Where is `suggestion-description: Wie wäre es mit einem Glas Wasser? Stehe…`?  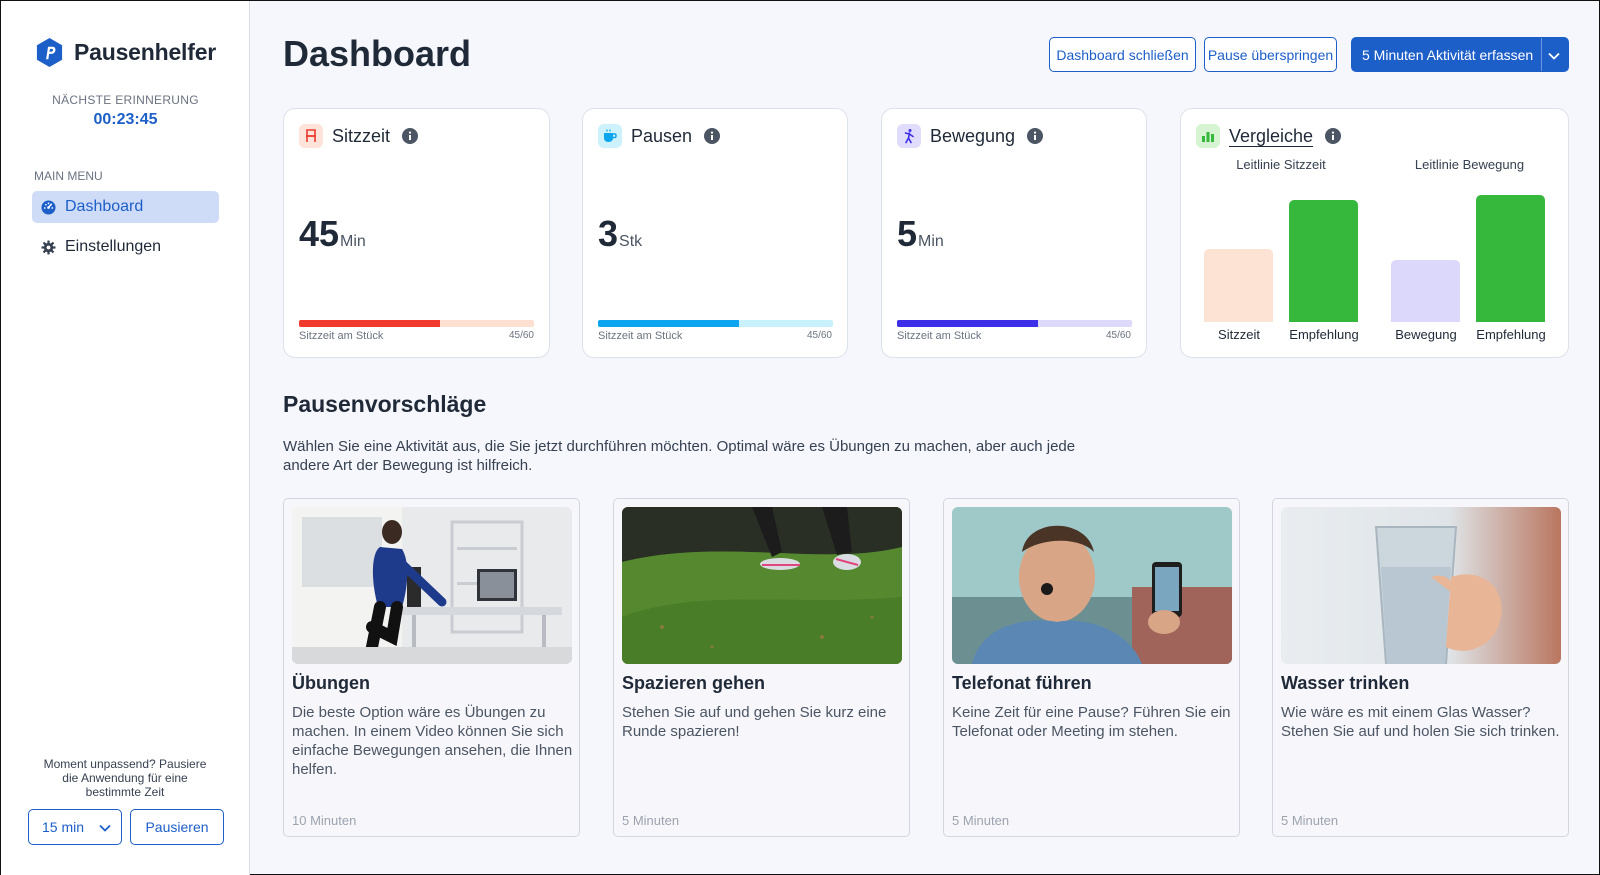 suggestion-description: Wie wäre es mit einem Glas Wasser? Stehe… is located at coordinates (1420, 722).